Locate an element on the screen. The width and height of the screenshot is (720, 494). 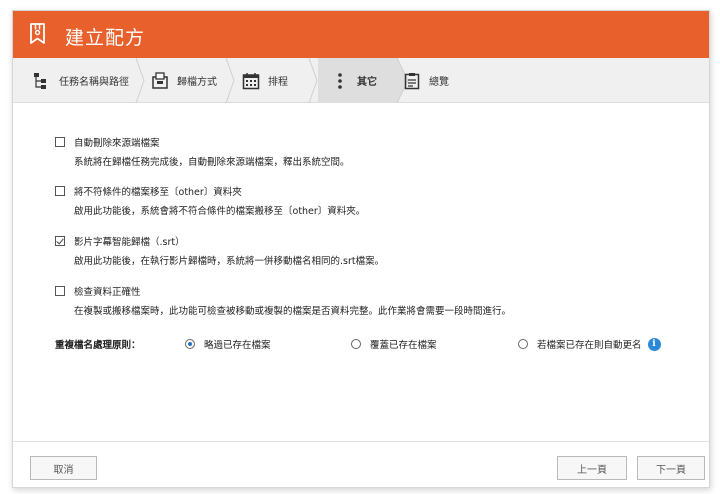
checkbox-move-to-other-folder is located at coordinates (60, 191).